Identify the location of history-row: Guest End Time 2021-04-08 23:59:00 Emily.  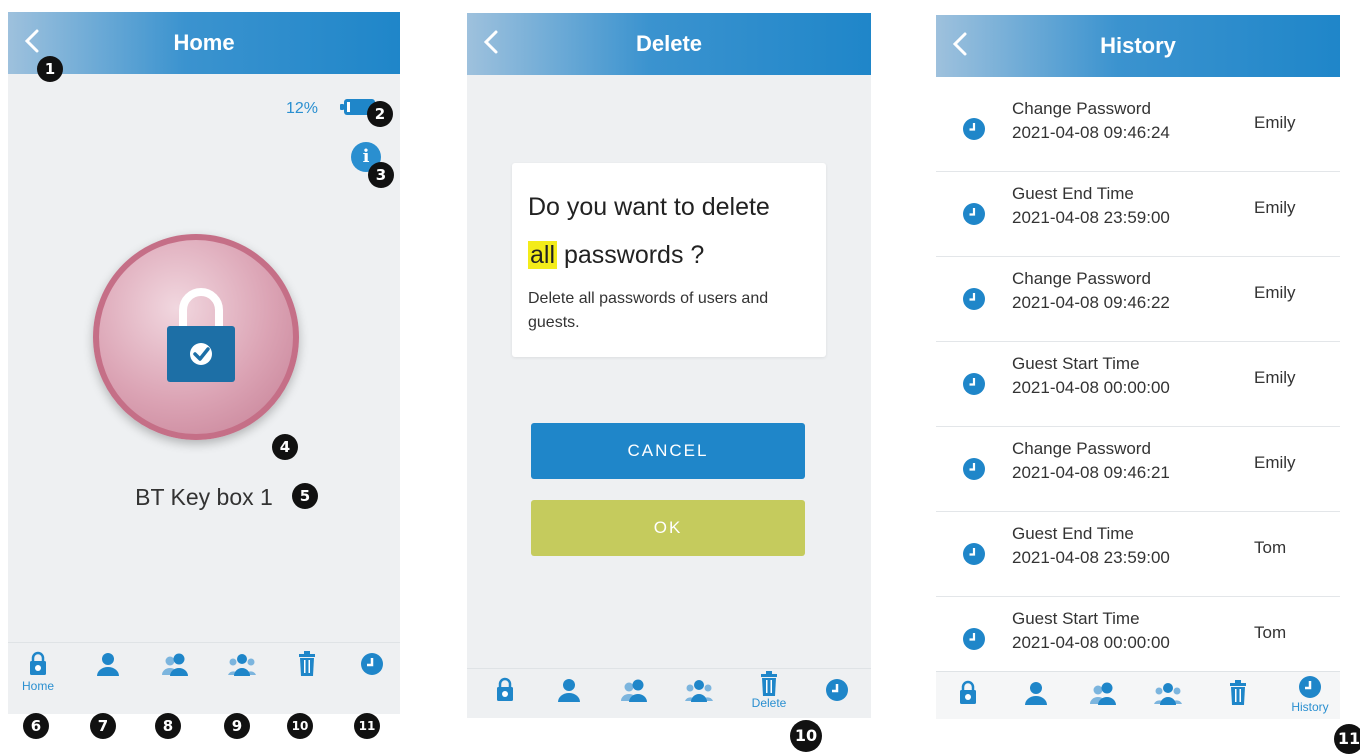
(1138, 214).